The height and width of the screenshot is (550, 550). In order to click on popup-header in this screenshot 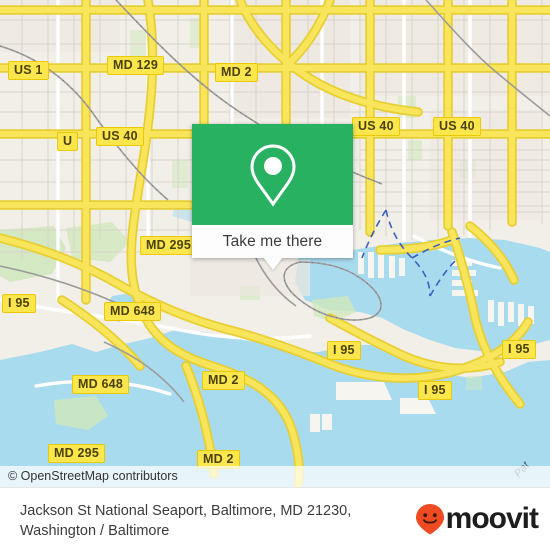, I will do `click(272, 174)`.